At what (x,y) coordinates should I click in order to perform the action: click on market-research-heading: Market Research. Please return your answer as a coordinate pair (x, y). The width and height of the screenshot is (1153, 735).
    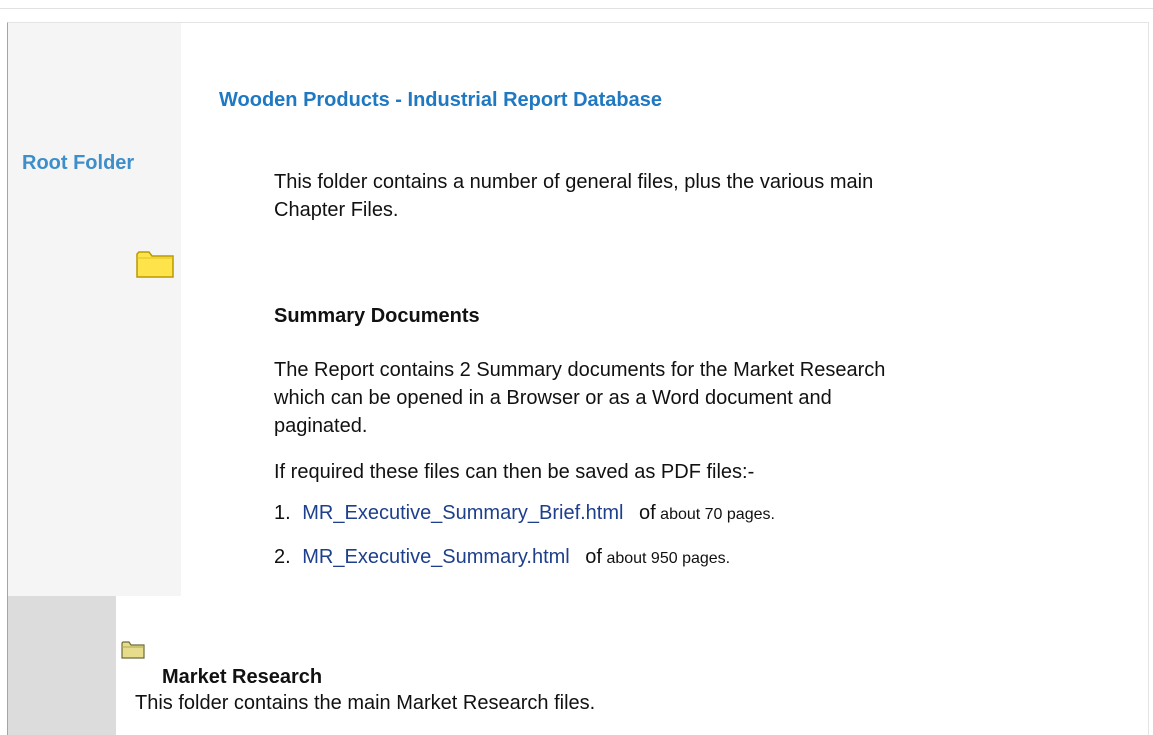
    Looking at the image, I should click on (242, 677).